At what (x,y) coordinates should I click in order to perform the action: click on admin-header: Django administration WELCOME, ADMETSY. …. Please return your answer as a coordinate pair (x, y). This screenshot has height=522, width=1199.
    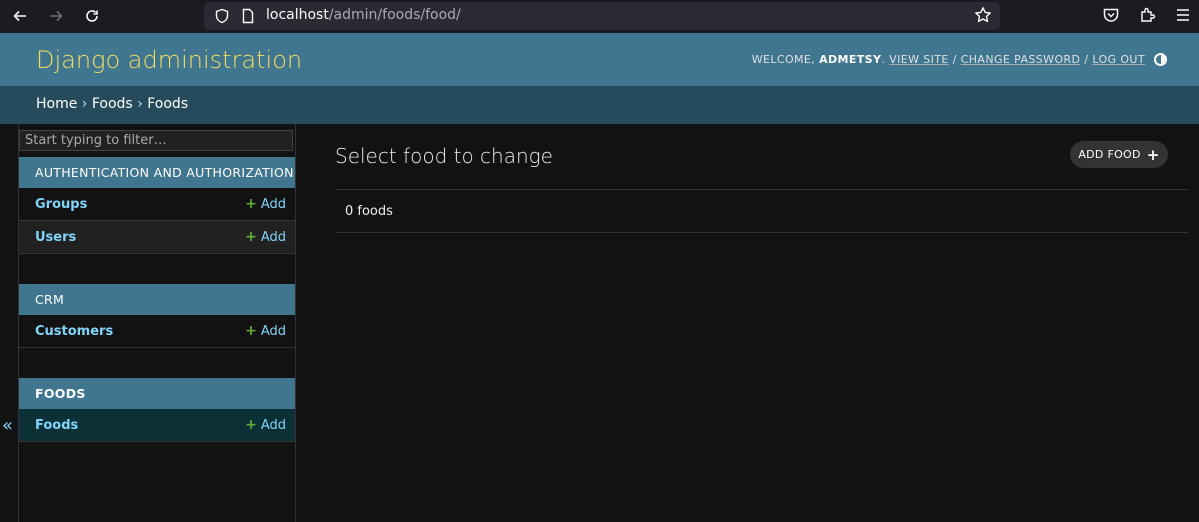
    Looking at the image, I should click on (599, 59).